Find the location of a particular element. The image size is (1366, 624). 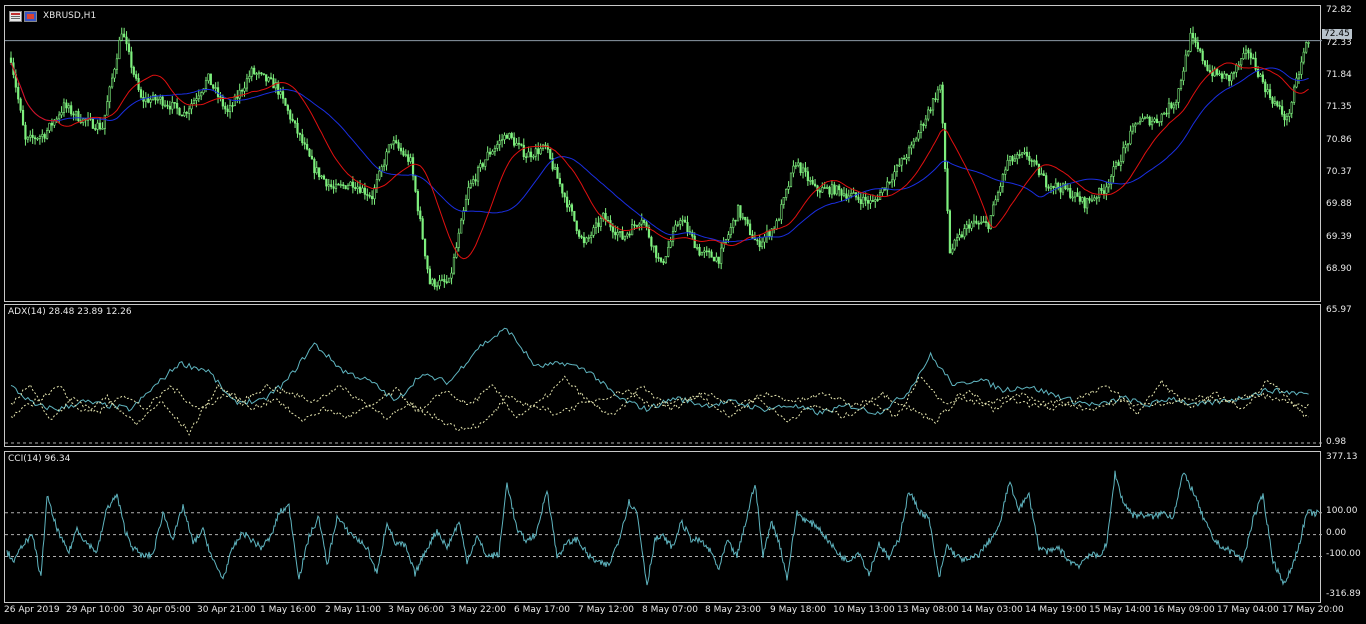

time-label: 26 Apr 2019 is located at coordinates (32, 610).